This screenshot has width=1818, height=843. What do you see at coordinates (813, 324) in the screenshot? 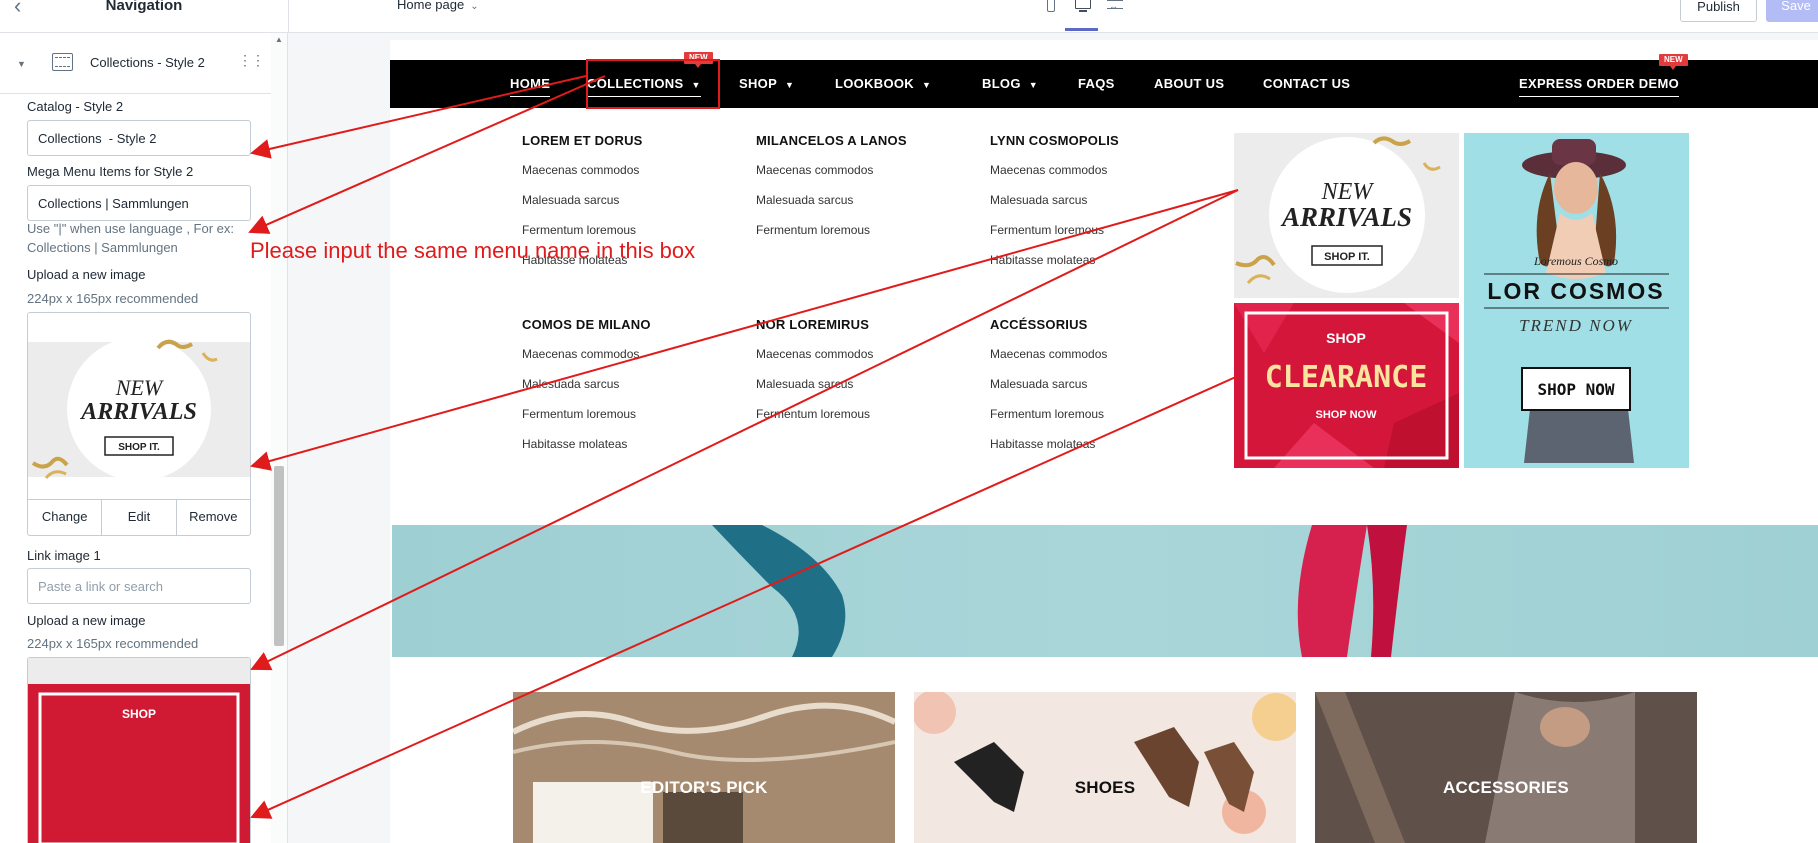
I see `mega-column-heading: NOR LOREMIRUS` at bounding box center [813, 324].